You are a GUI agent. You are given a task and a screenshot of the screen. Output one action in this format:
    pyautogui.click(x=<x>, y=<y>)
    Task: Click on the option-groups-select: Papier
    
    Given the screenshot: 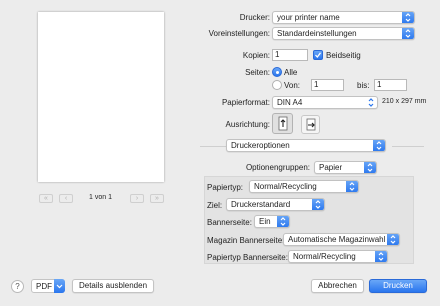 What is the action you would take?
    pyautogui.click(x=345, y=167)
    